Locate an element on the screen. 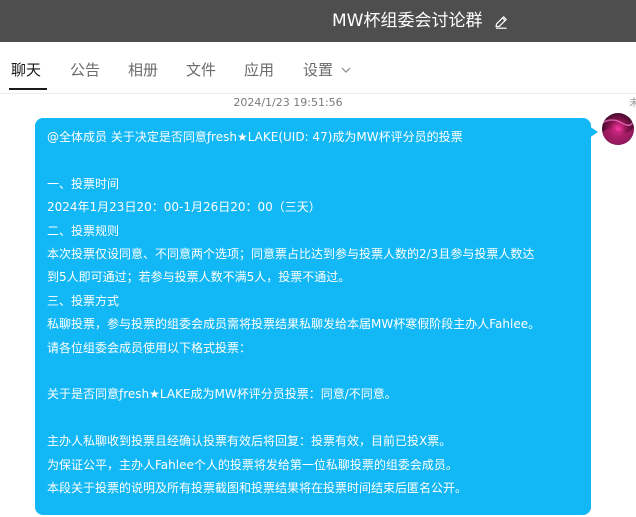 The height and width of the screenshot is (517, 636). tab-album: 相册 is located at coordinates (143, 70).